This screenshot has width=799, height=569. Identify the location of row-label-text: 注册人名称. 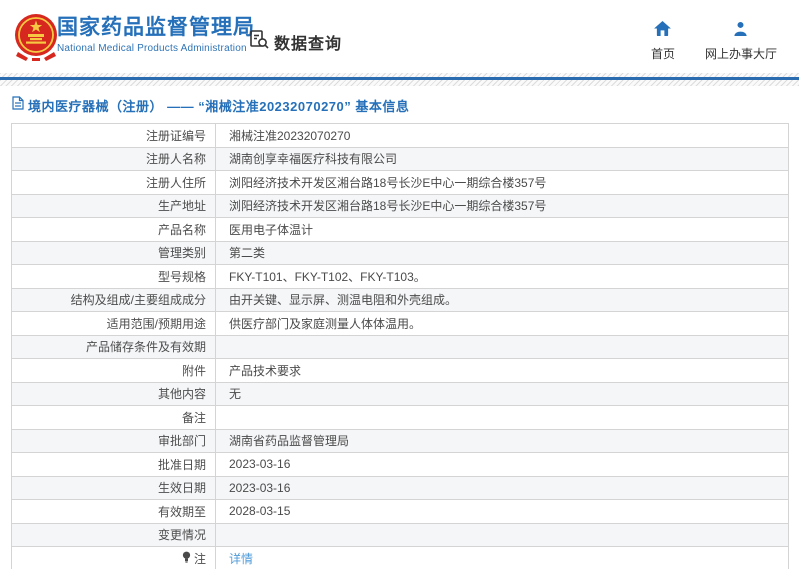
(175, 159).